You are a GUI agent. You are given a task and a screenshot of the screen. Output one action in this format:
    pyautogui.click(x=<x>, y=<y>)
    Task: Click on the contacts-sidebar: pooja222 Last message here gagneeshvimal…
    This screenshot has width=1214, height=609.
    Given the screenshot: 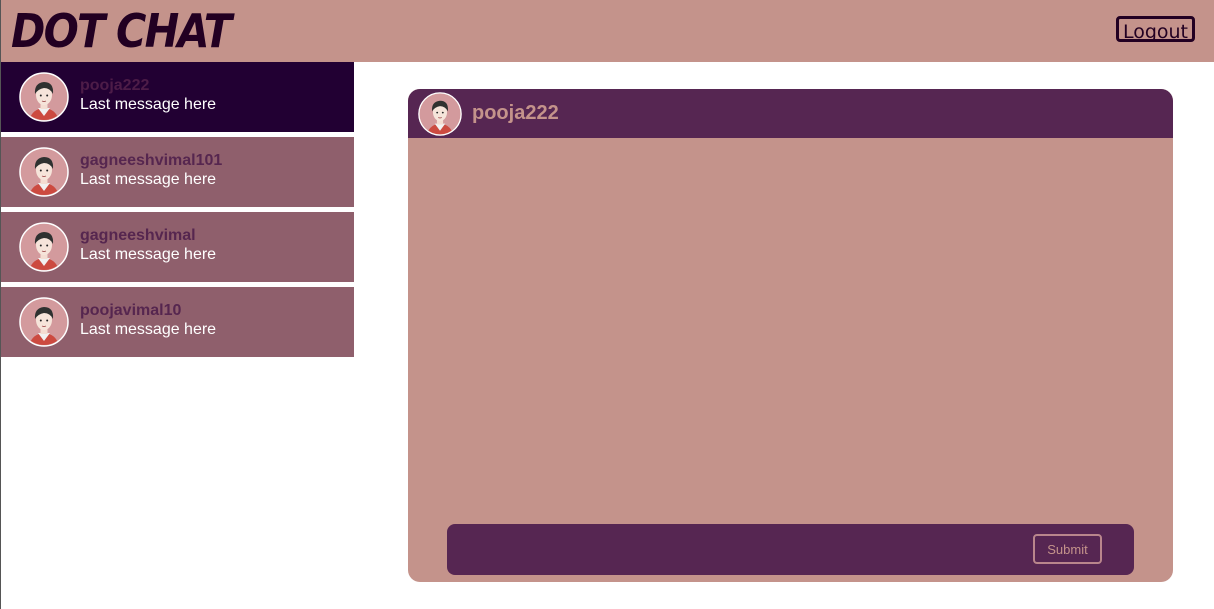 What is the action you would take?
    pyautogui.click(x=177, y=212)
    